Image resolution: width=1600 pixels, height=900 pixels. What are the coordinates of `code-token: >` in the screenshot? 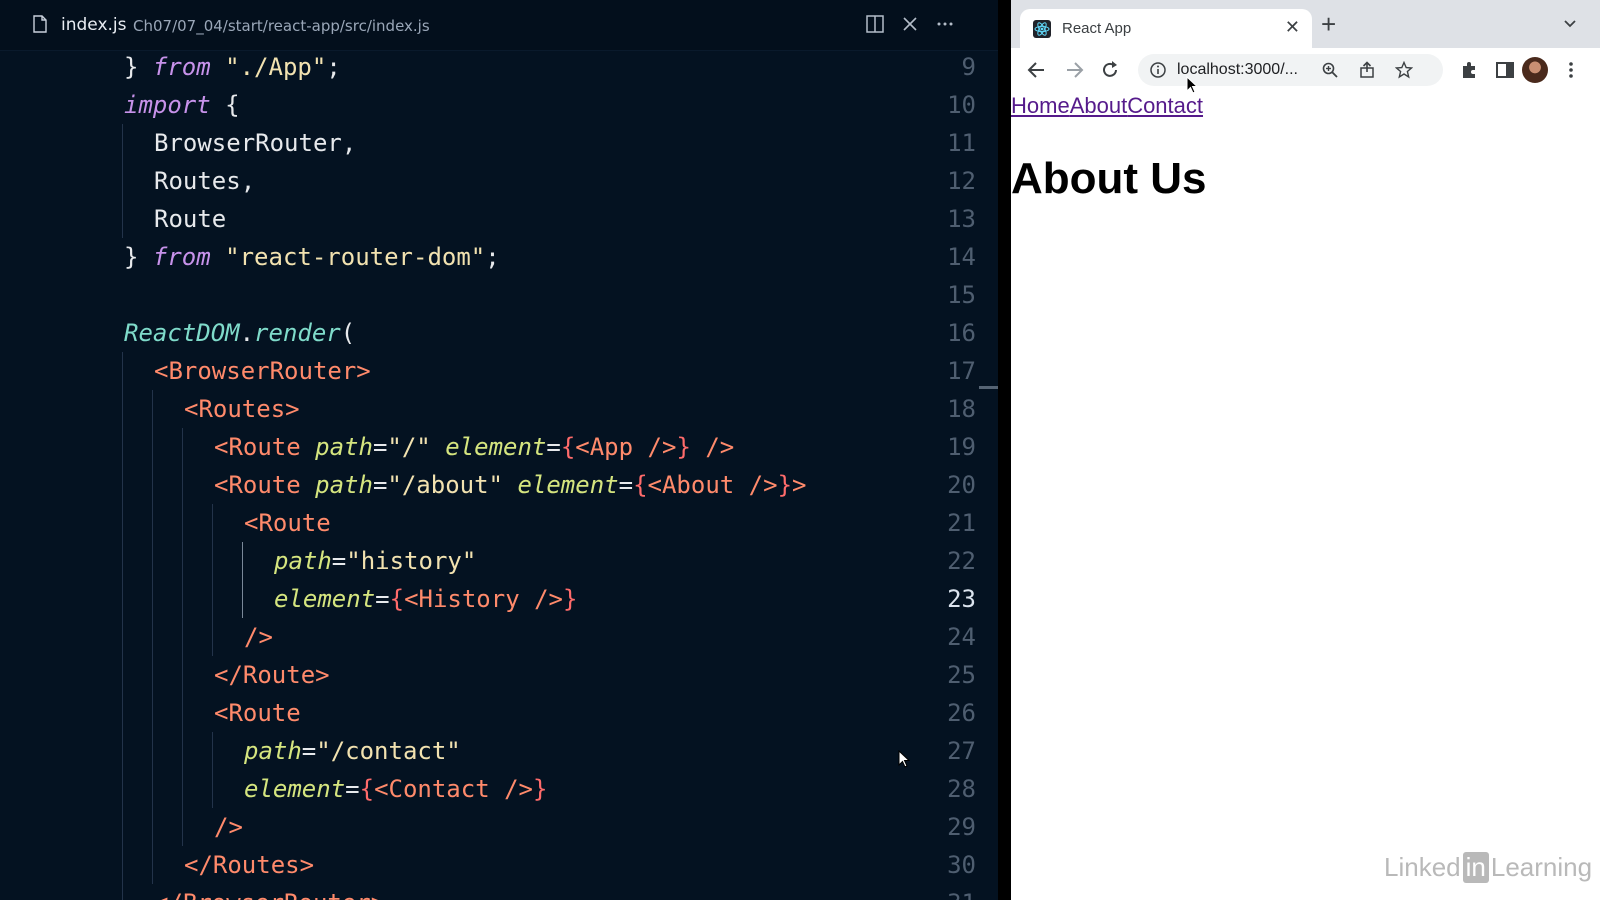 It's located at (799, 485).